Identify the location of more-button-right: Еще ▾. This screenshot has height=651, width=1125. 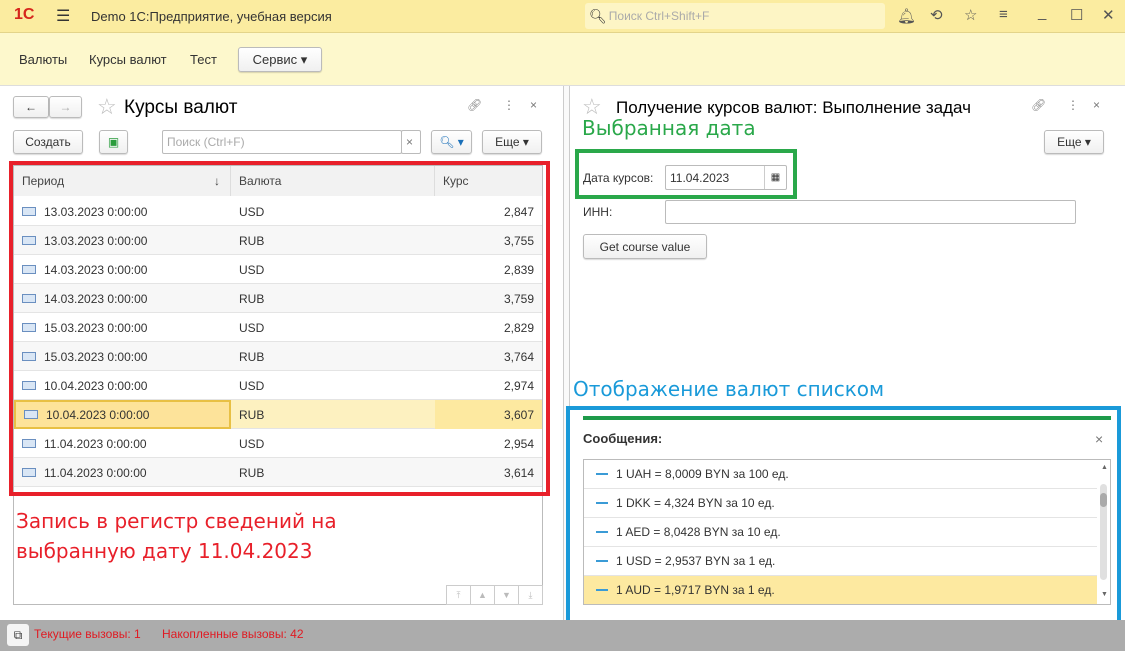
(1074, 142).